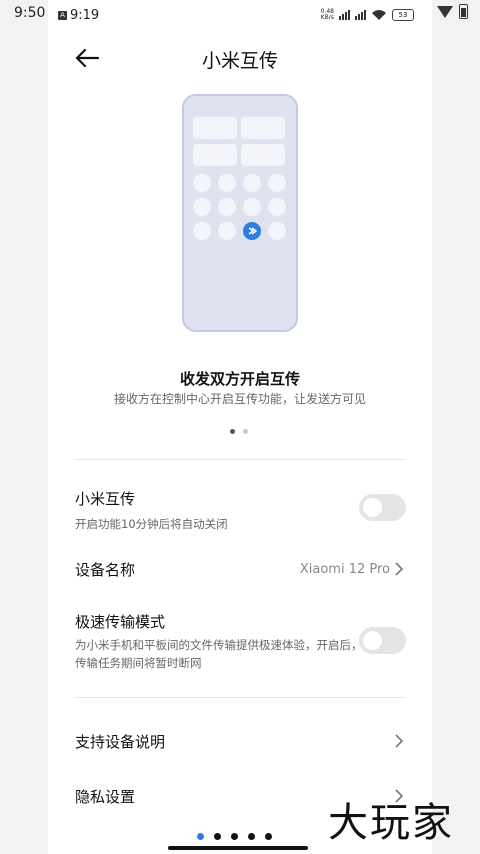 Image resolution: width=480 pixels, height=854 pixels. Describe the element at coordinates (403, 15) in the screenshot. I see `battery-indicator: 53` at that location.